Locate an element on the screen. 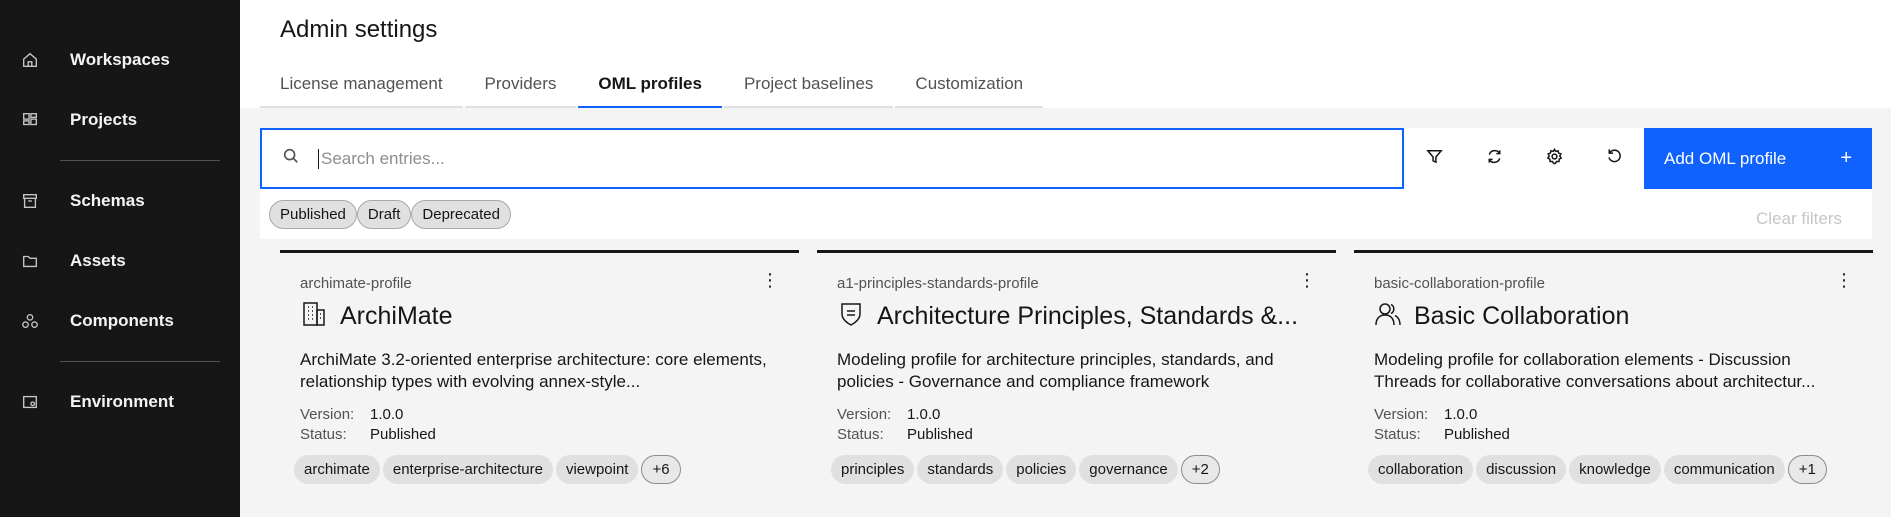 The image size is (1891, 517). clear-filters-button: Clear filters is located at coordinates (1799, 219).